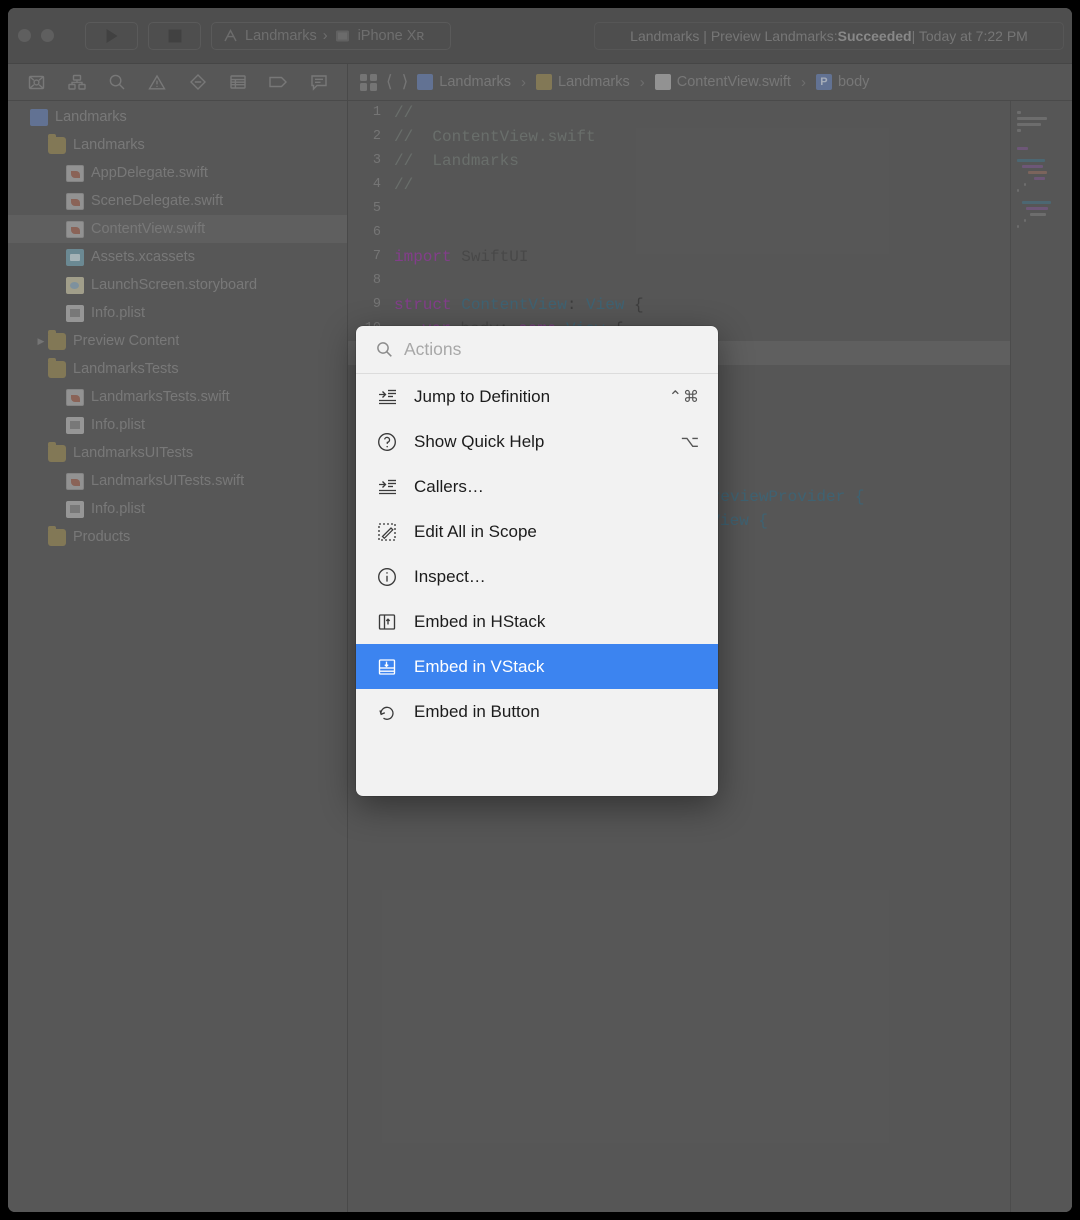 The height and width of the screenshot is (1220, 1080). What do you see at coordinates (479, 441) in the screenshot?
I see `menu-item-label: Show Quick Help` at bounding box center [479, 441].